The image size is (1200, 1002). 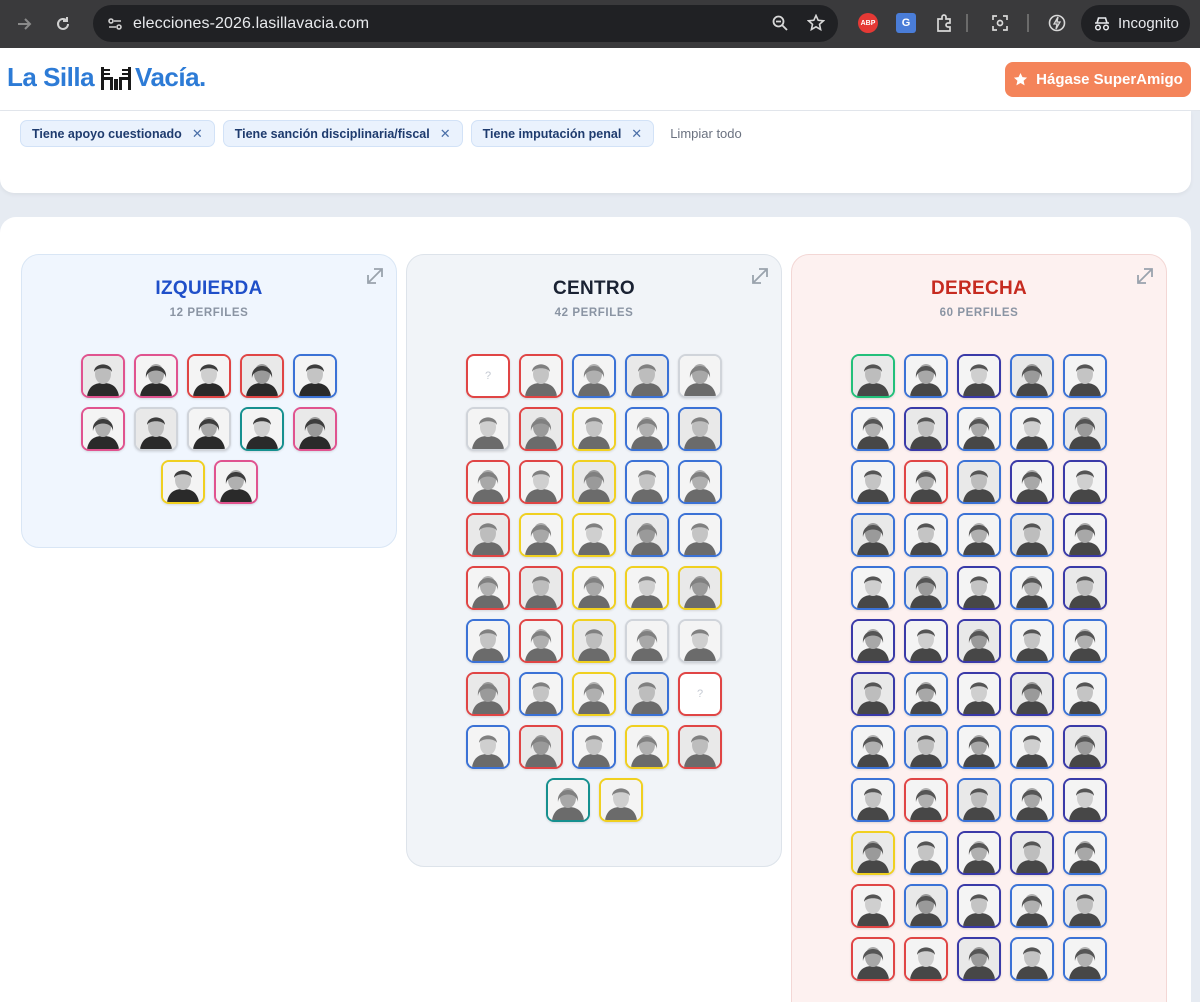 I want to click on reload-icon, so click(x=63, y=24).